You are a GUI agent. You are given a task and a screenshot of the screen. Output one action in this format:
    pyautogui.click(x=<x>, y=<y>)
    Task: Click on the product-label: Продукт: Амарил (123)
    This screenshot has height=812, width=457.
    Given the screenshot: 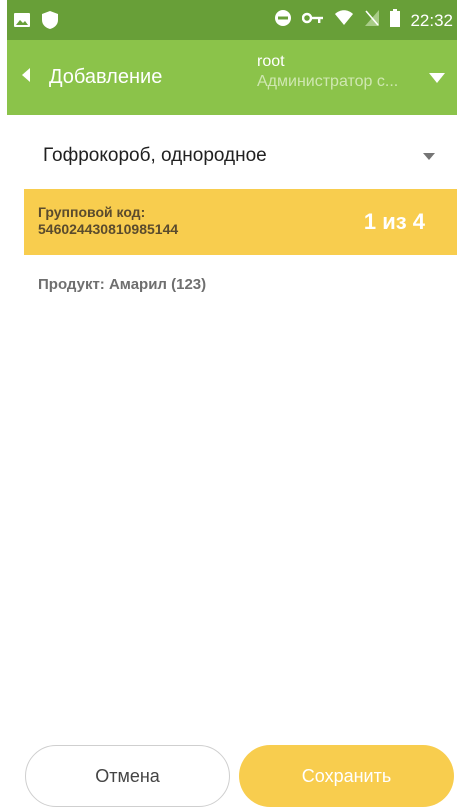 What is the action you would take?
    pyautogui.click(x=122, y=284)
    